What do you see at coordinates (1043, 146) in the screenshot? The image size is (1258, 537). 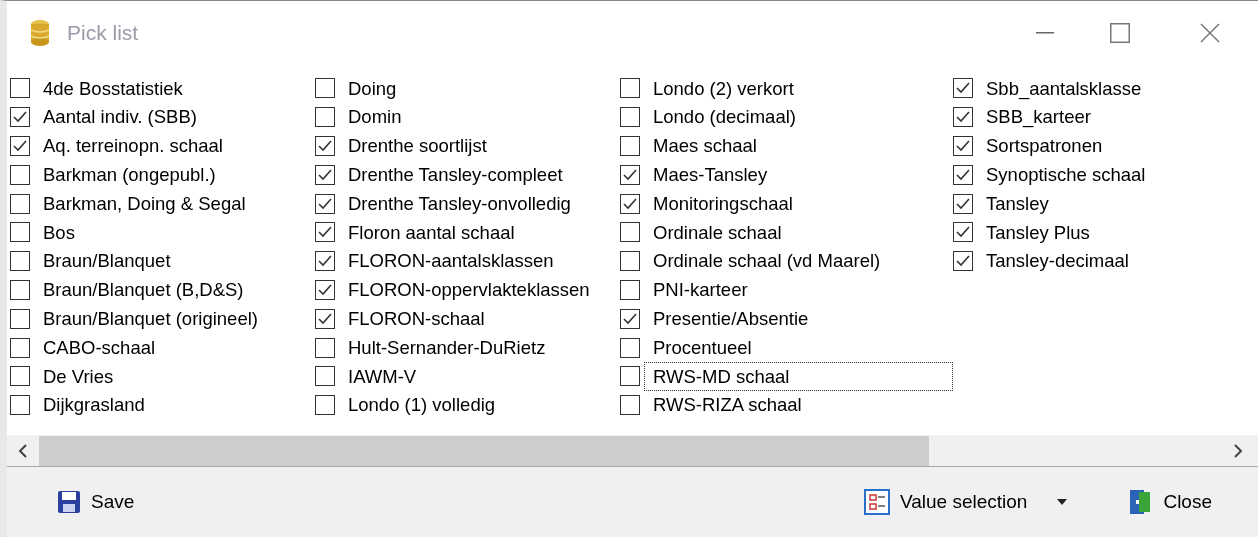 I see `checkbox-label: Sortspatronen` at bounding box center [1043, 146].